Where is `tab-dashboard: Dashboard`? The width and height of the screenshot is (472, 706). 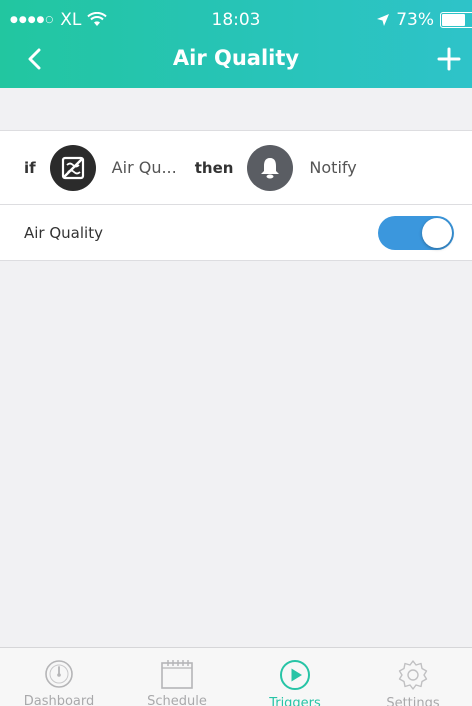 tab-dashboard: Dashboard is located at coordinates (59, 677).